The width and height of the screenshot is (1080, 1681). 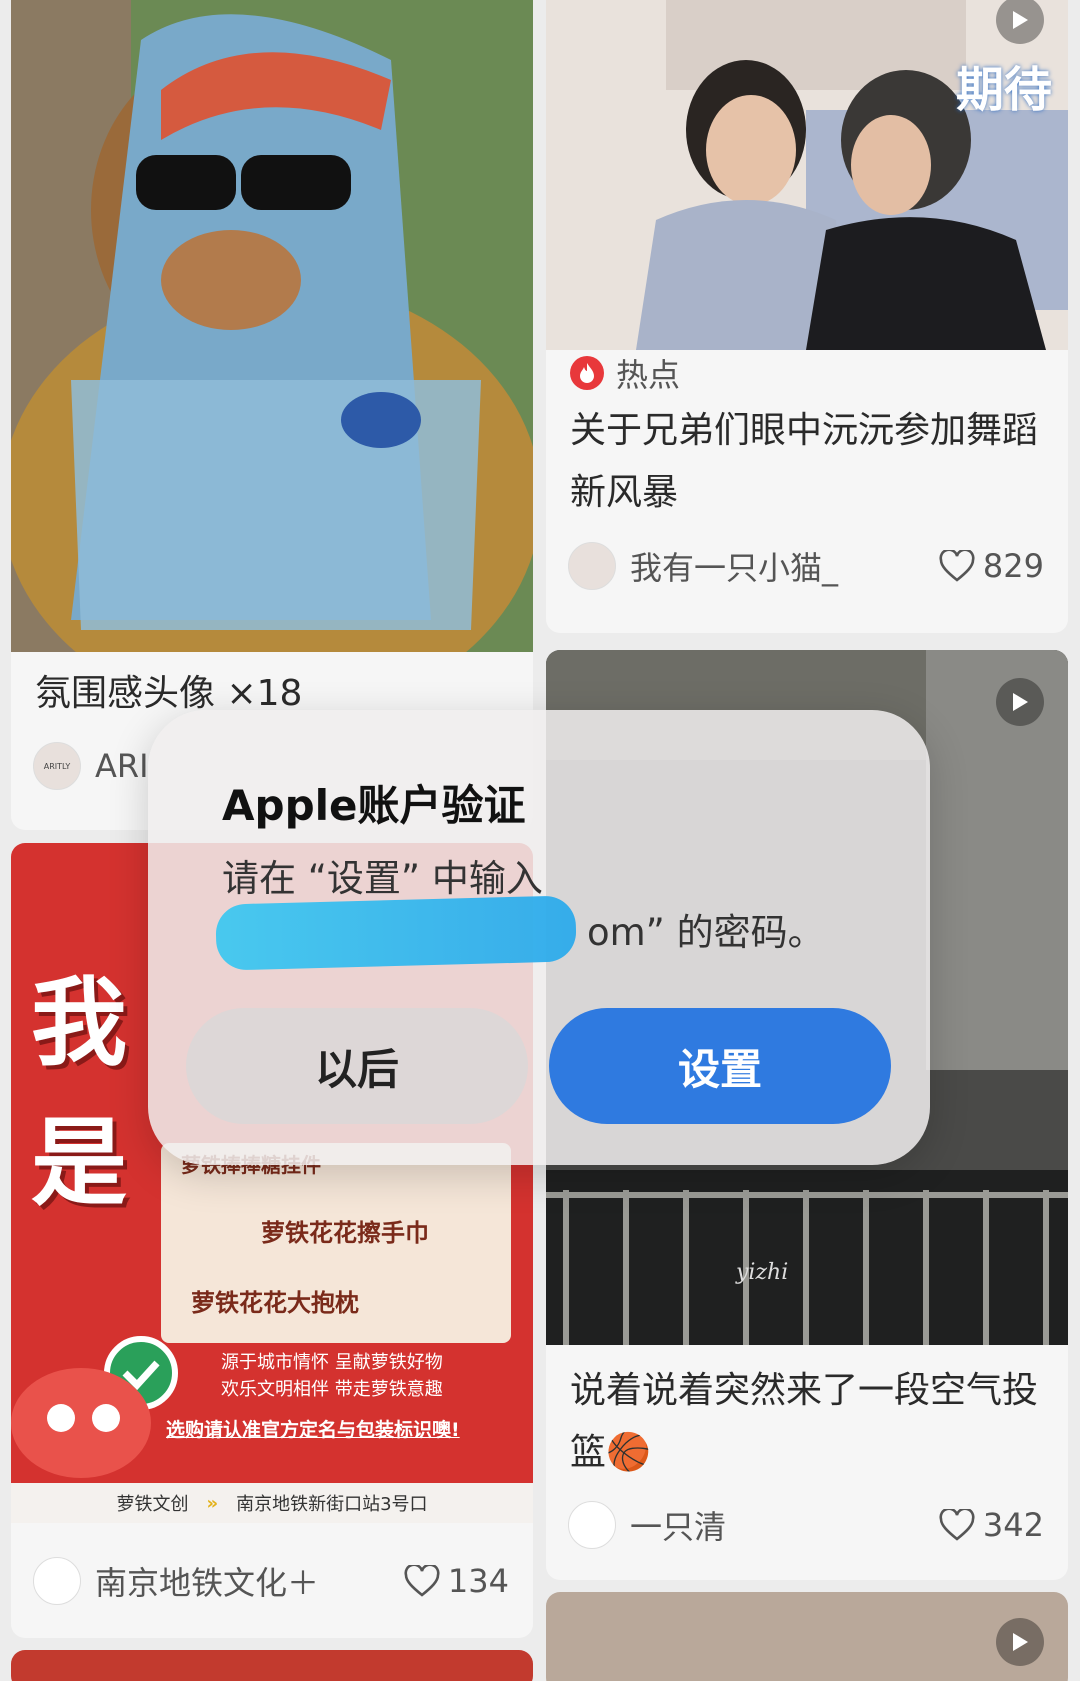 I want to click on watermark: yizhi, so click(x=762, y=1272).